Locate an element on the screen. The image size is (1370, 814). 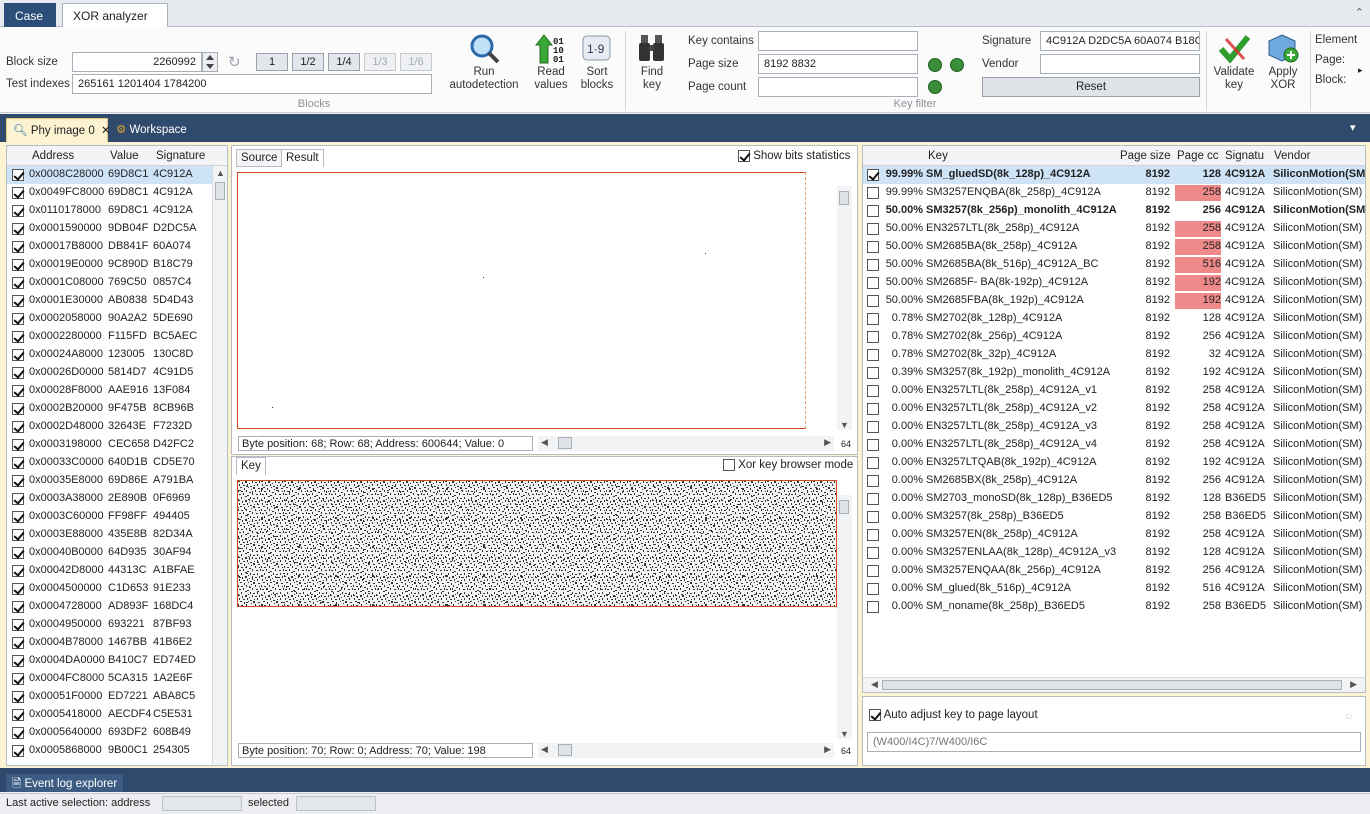
table-row: 0x00019E0000 9C890D B18C79 is located at coordinates (109, 265).